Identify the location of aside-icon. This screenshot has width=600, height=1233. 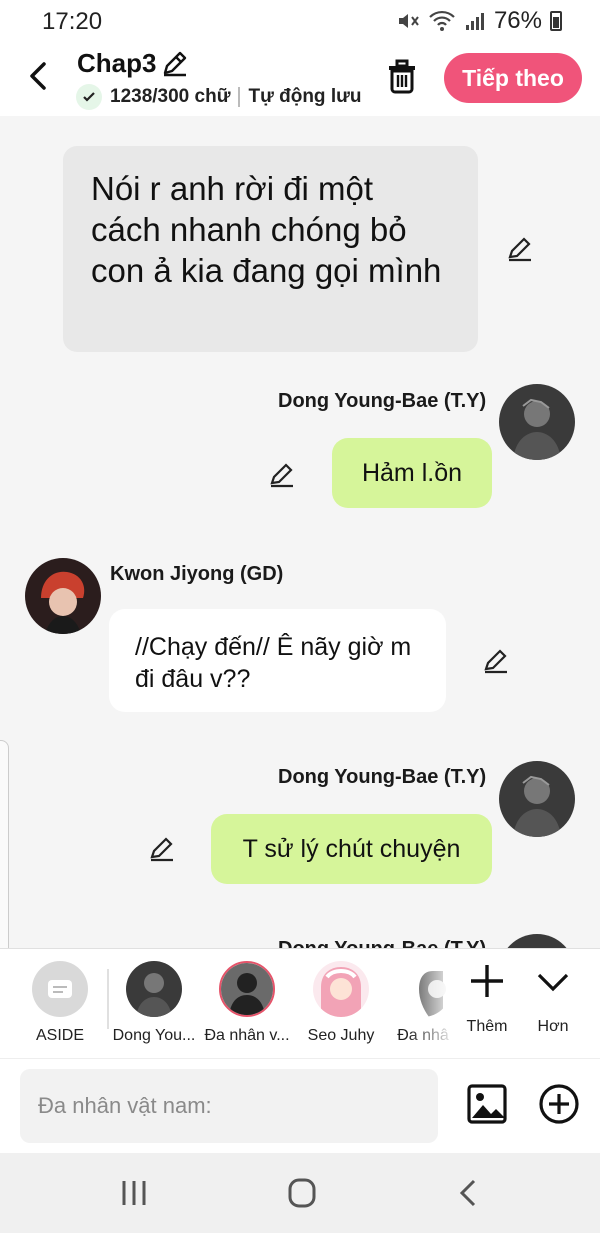
(60, 989).